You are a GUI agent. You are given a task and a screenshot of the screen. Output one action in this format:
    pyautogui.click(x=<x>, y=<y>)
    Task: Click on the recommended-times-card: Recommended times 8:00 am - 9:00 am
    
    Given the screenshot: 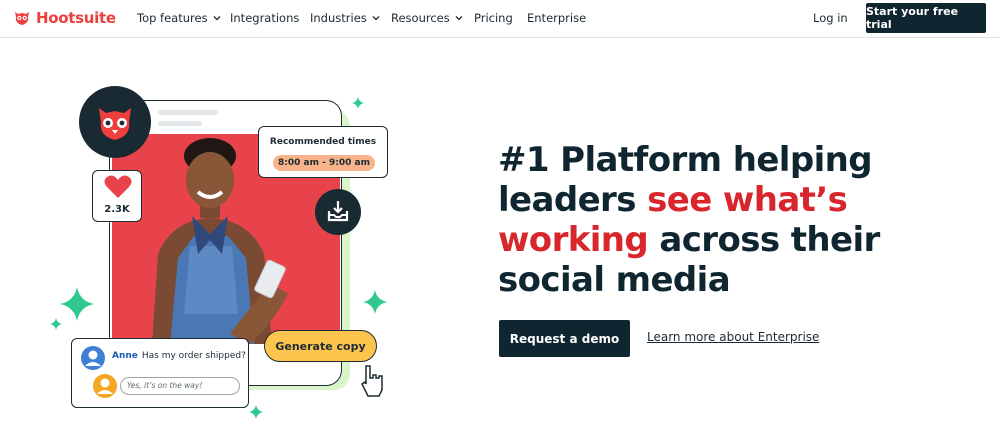 What is the action you would take?
    pyautogui.click(x=323, y=152)
    